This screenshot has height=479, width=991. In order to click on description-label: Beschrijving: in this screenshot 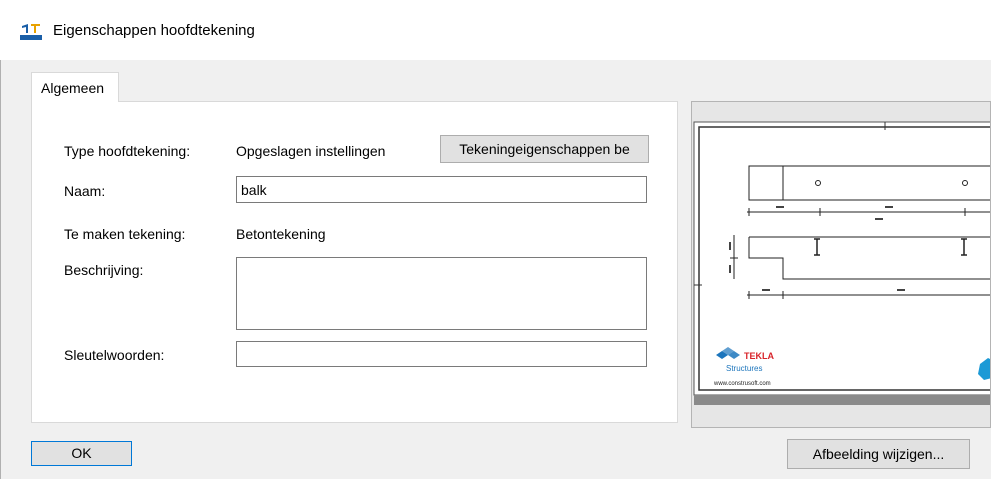, I will do `click(104, 270)`.